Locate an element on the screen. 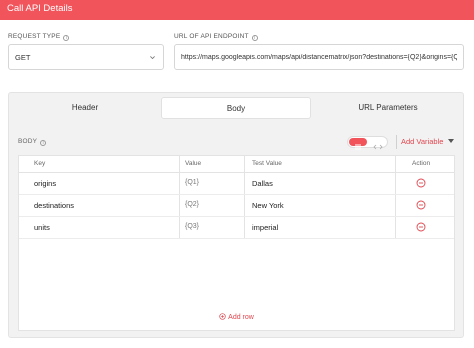 This screenshot has width=474, height=348. title-bar: Call API Details is located at coordinates (237, 10).